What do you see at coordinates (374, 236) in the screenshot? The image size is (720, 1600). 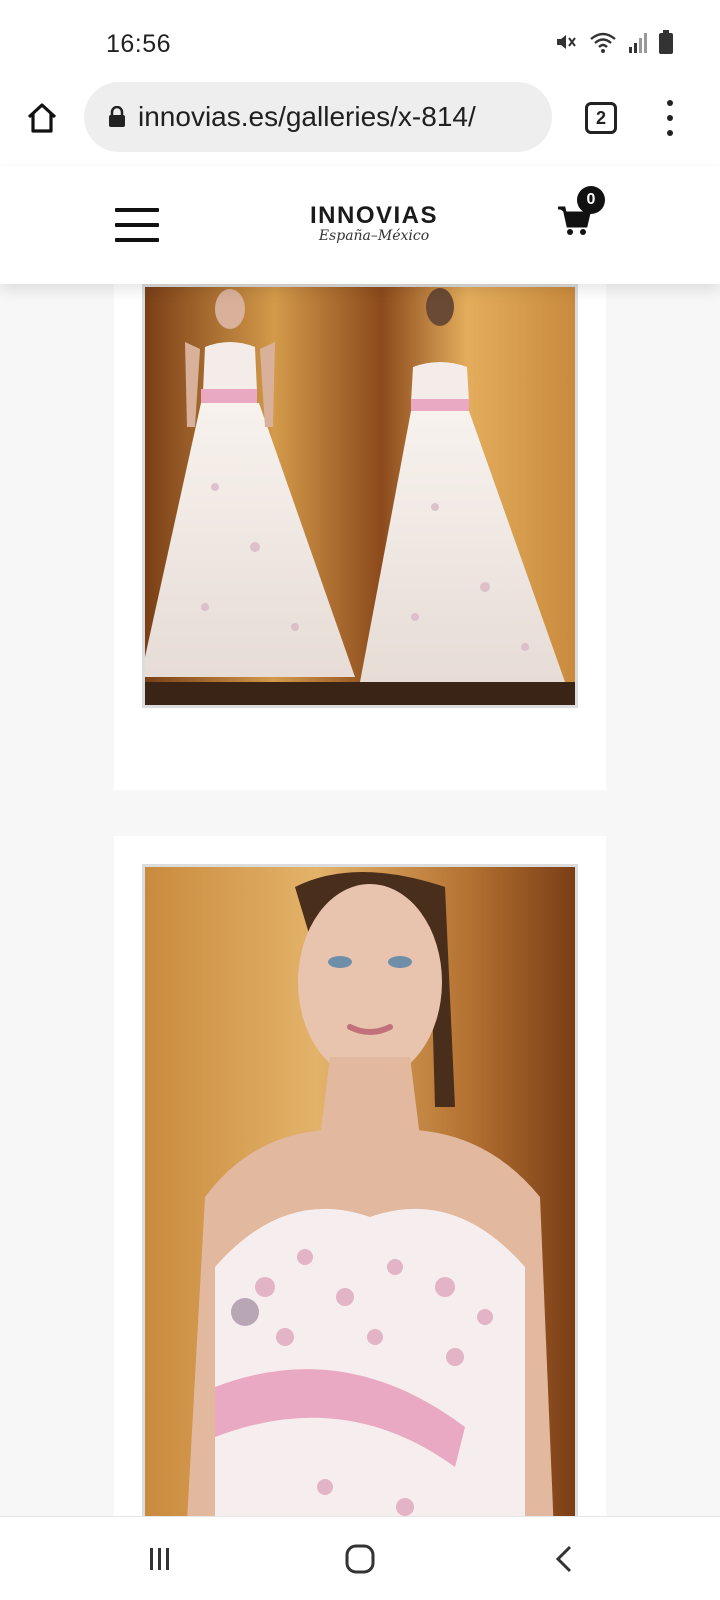 I see `logo-subtitle: España–México` at bounding box center [374, 236].